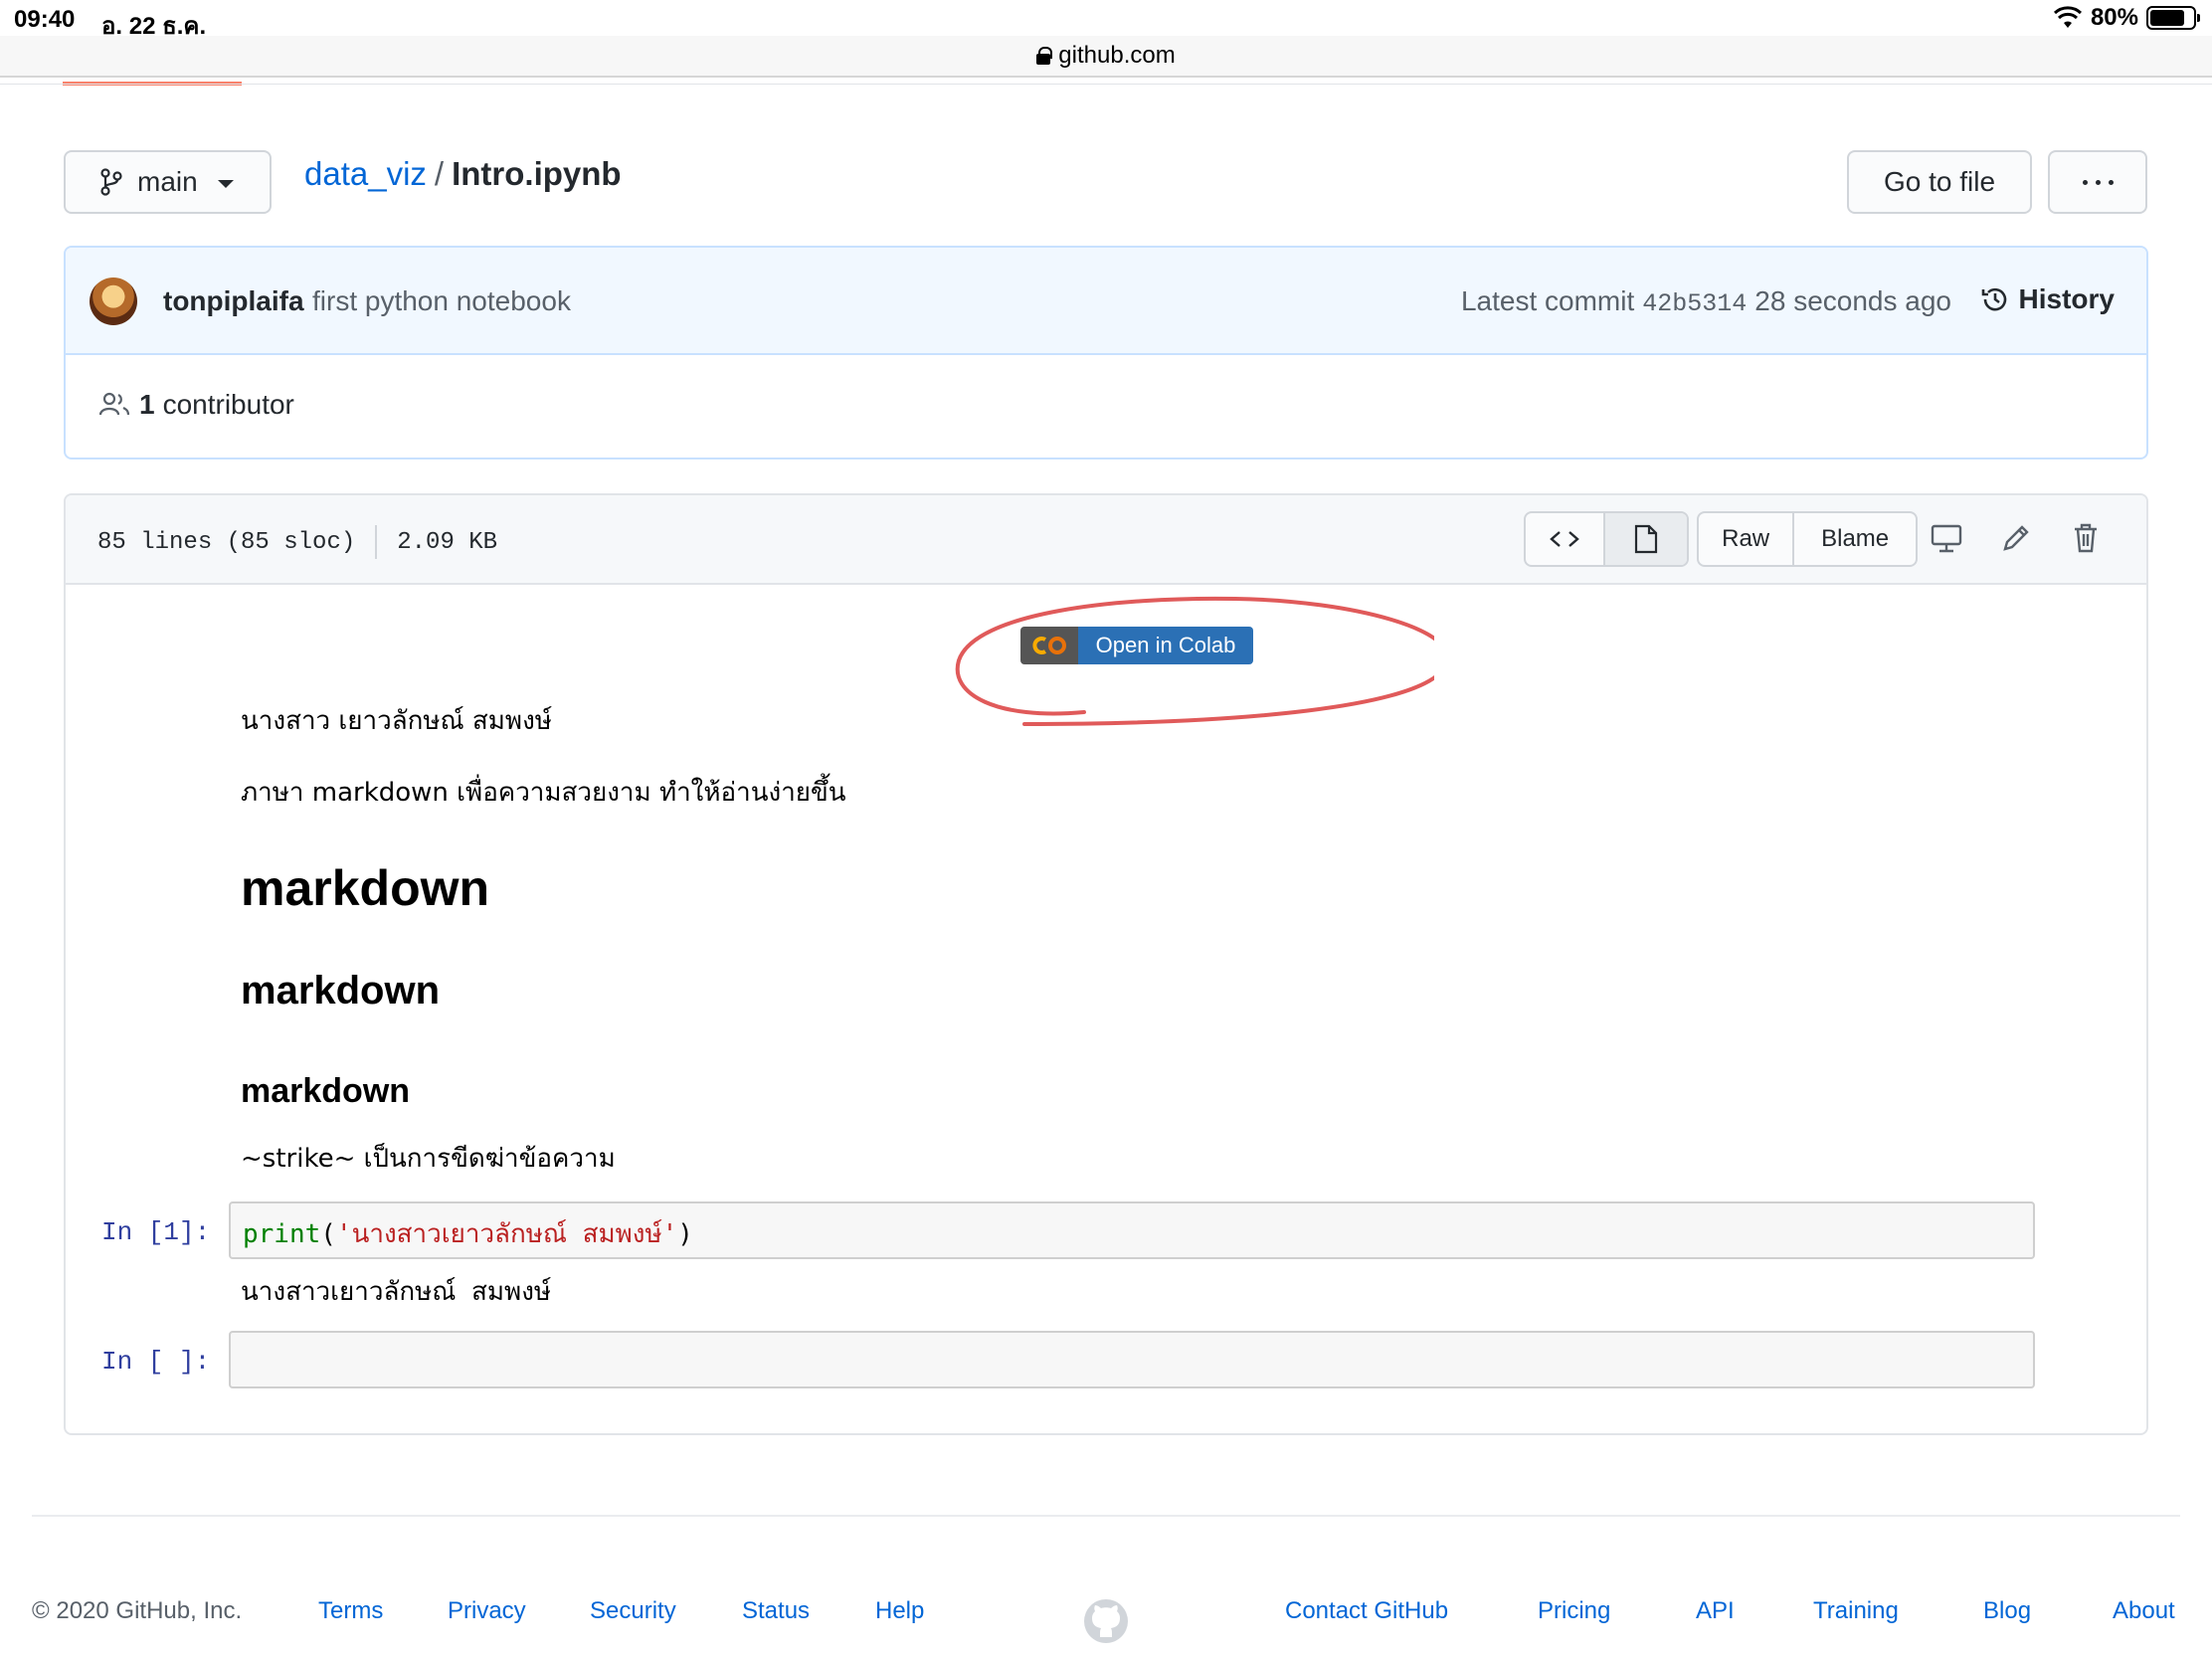  Describe the element at coordinates (537, 173) in the screenshot. I see `breadcrumb-file-name: Intro.ipynb` at that location.